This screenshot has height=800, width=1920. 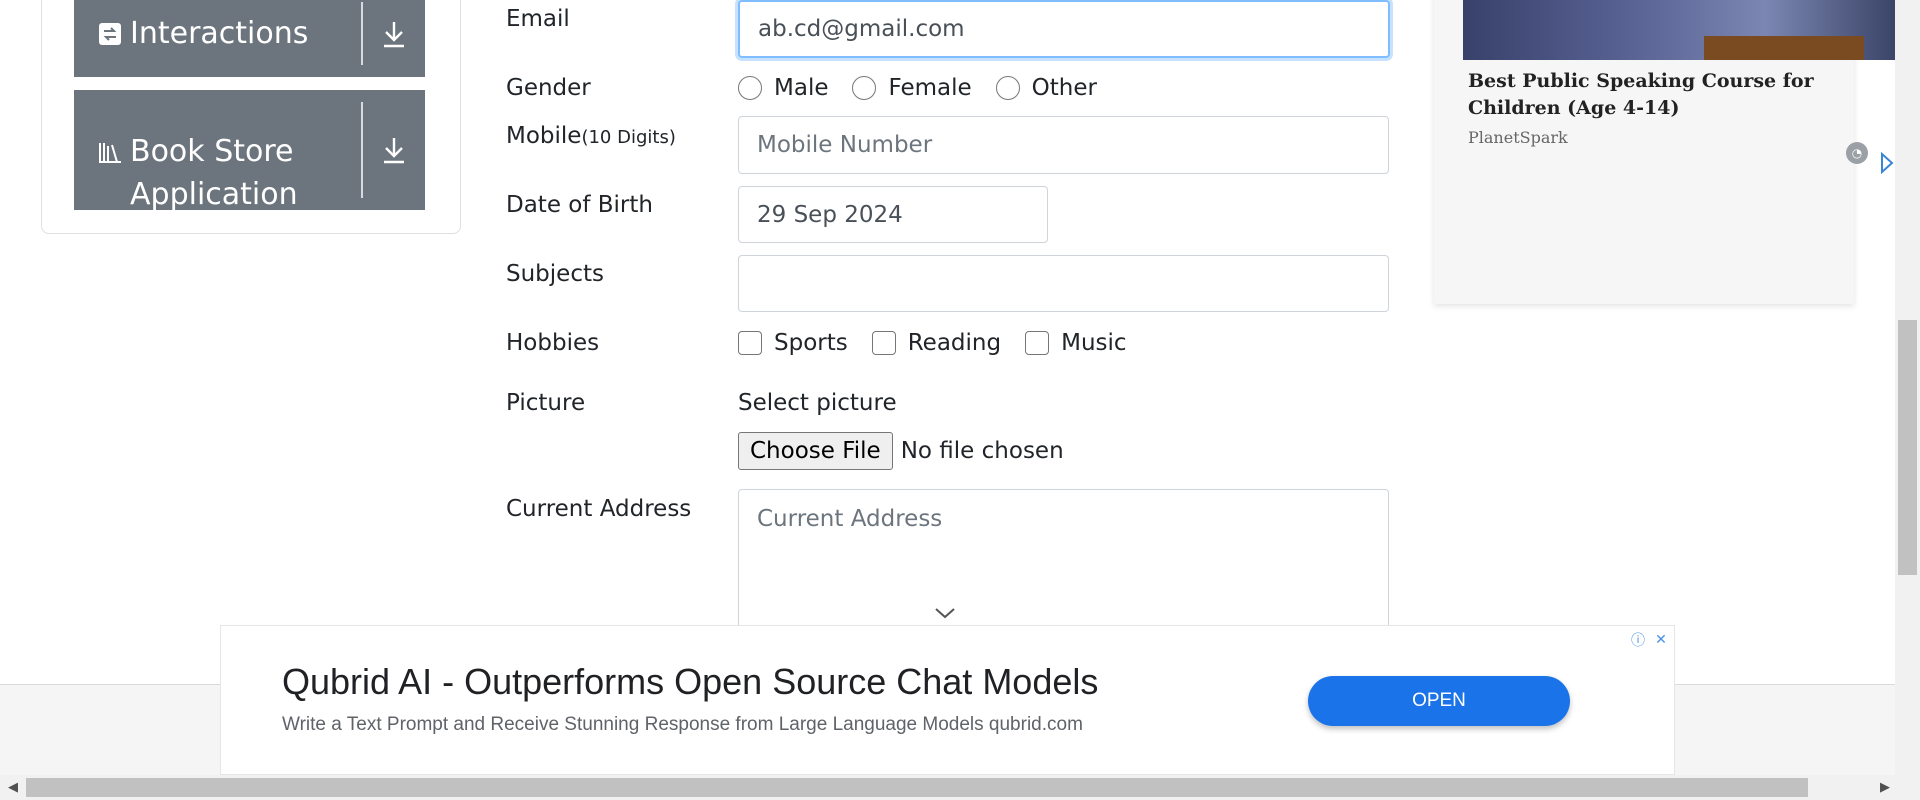 What do you see at coordinates (579, 205) in the screenshot?
I see `dob-label: Date of Birth` at bounding box center [579, 205].